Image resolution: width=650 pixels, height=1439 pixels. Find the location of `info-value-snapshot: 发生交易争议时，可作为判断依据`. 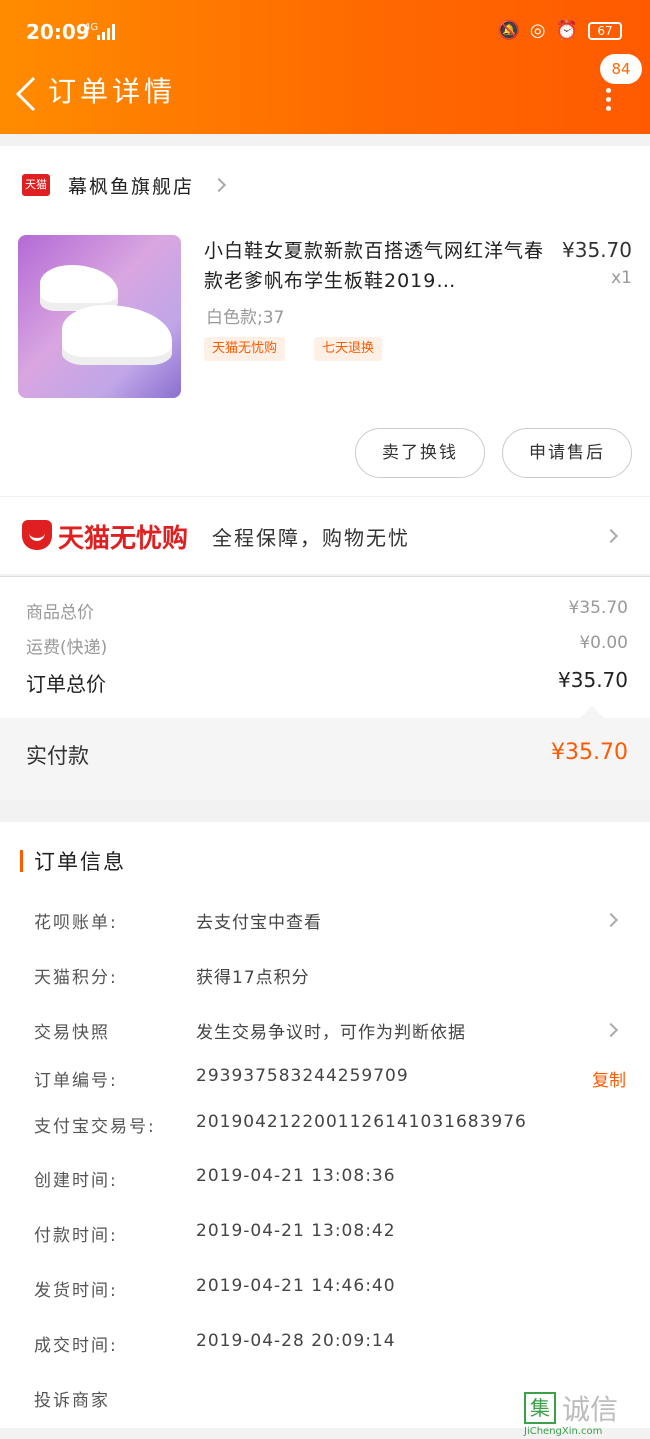

info-value-snapshot: 发生交易争议时，可作为判断依据 is located at coordinates (331, 1030).